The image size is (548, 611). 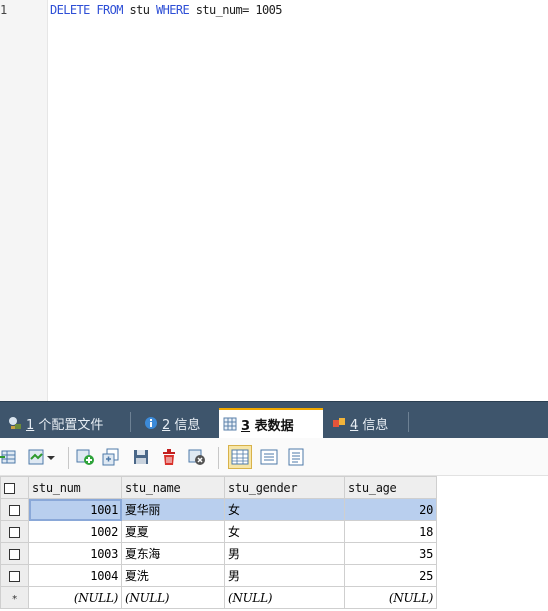 What do you see at coordinates (173, 509) in the screenshot?
I see `cell-stu-name: 夏华丽` at bounding box center [173, 509].